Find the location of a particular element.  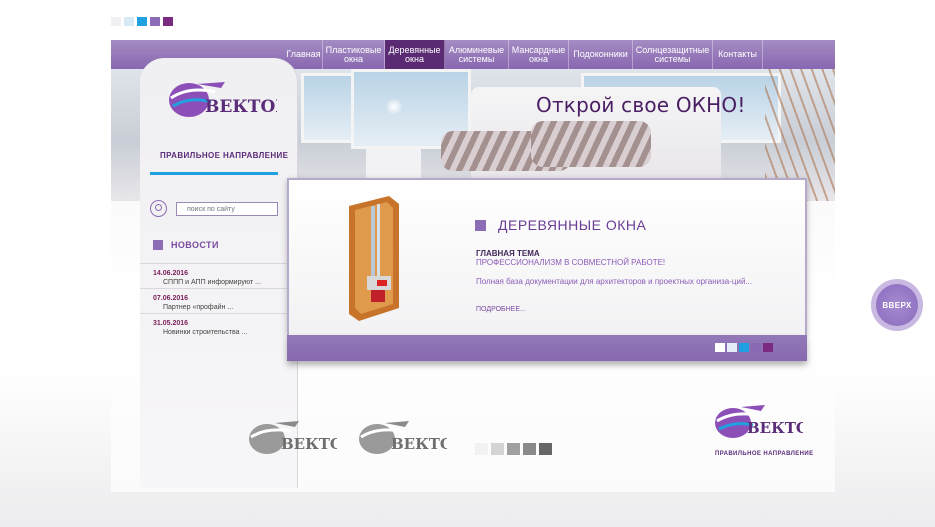

news-square-icon is located at coordinates (158, 245).